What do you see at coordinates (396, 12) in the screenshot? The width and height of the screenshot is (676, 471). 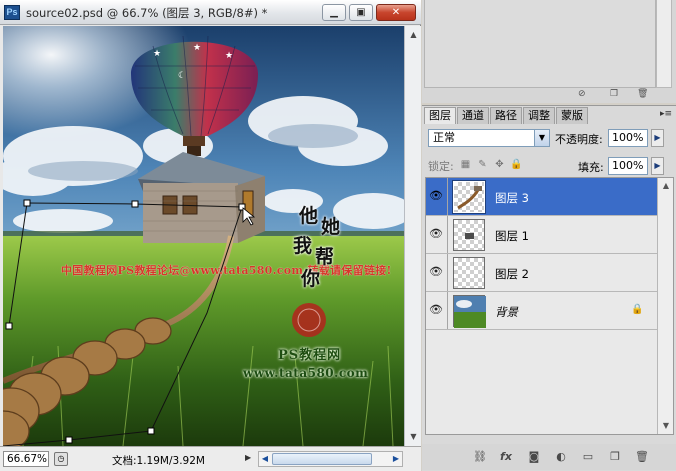 I see `close-button: ✕` at bounding box center [396, 12].